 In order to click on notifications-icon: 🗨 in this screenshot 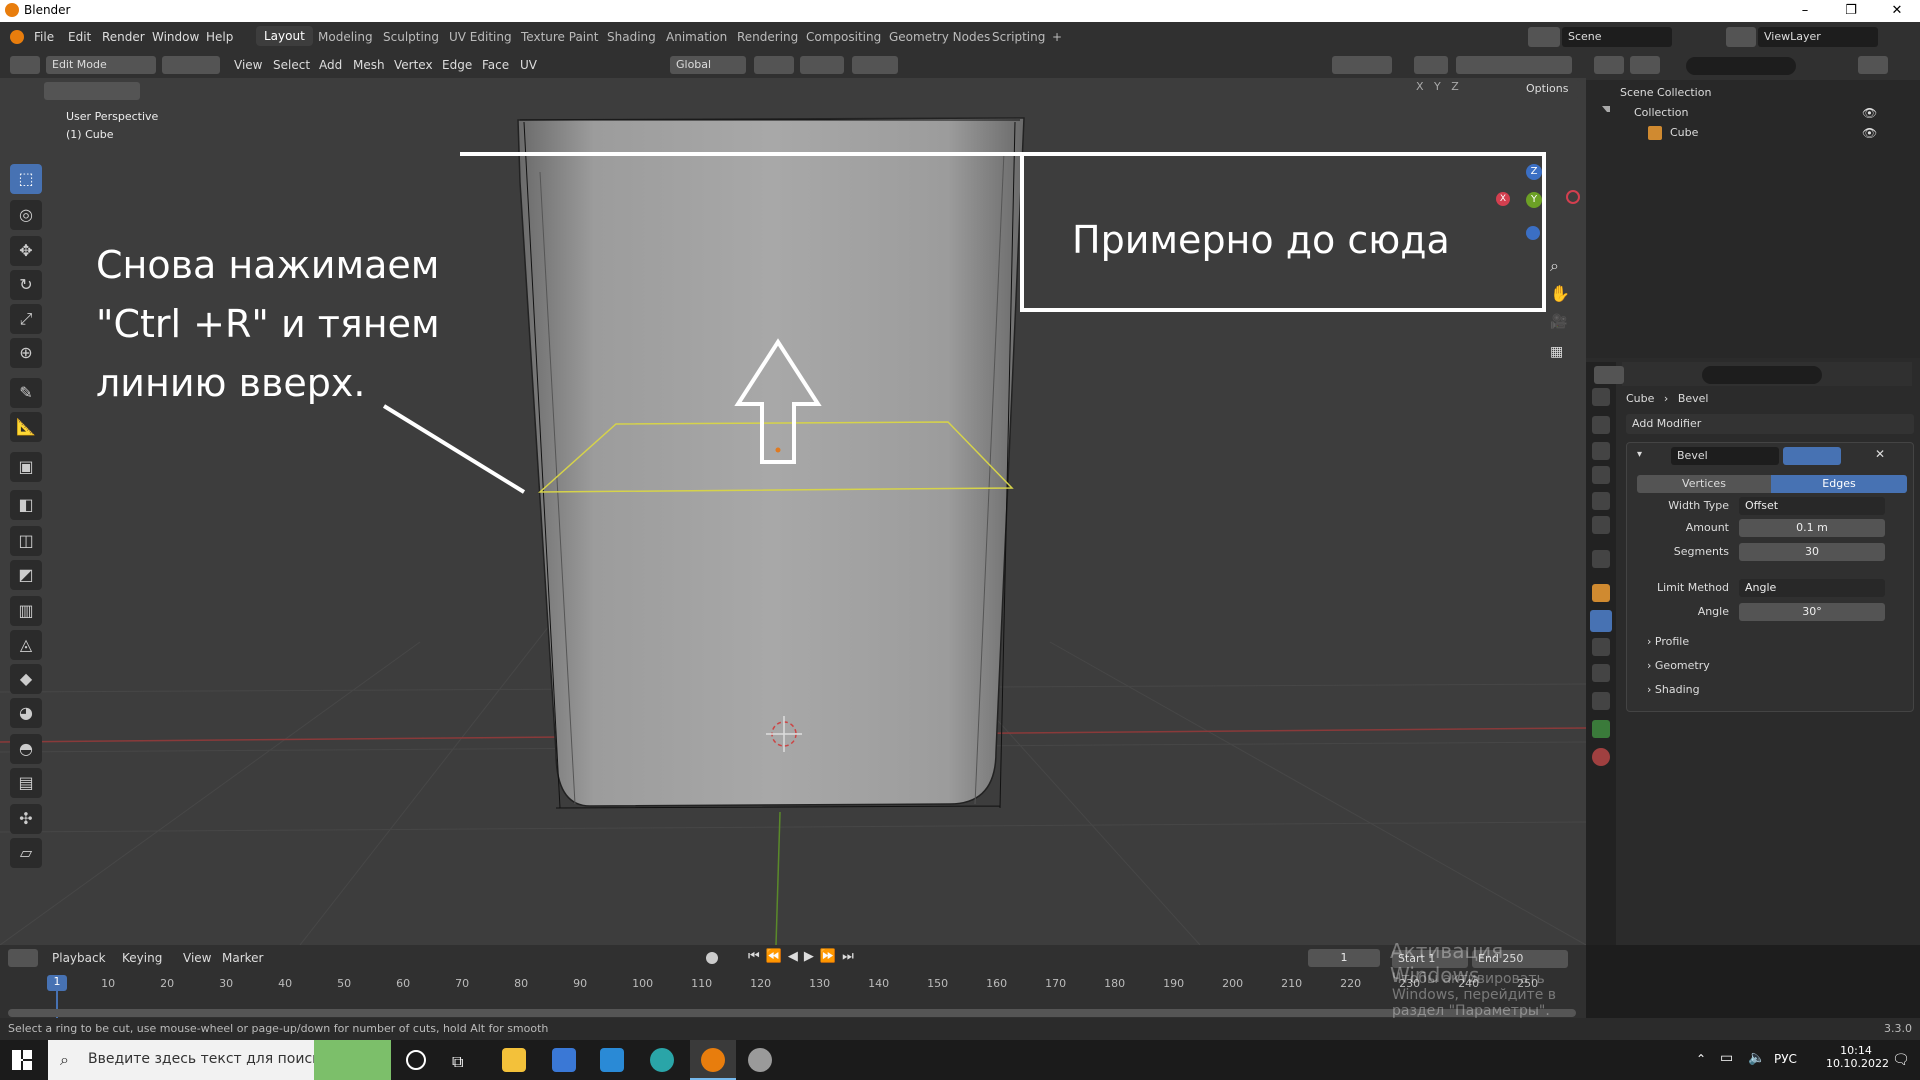, I will do `click(1901, 1060)`.